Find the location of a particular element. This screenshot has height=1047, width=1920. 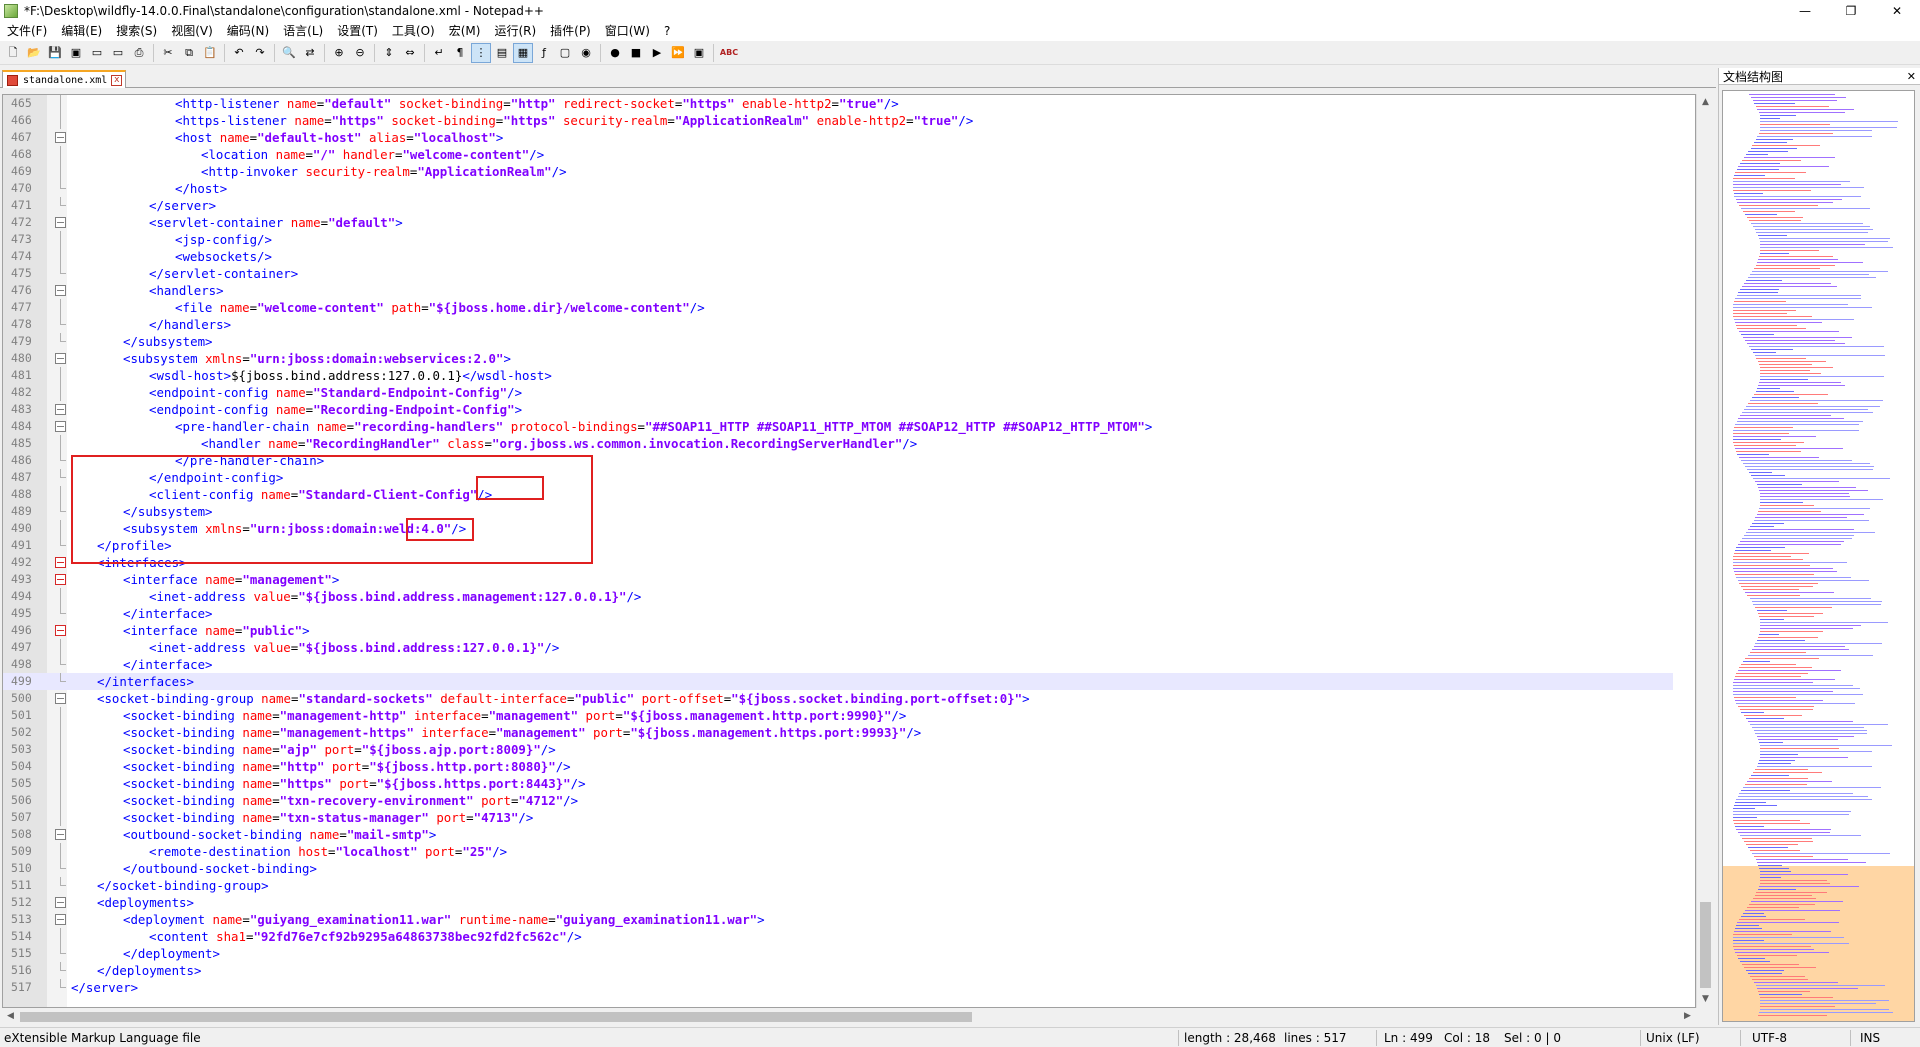

monitor-icon: ◉ is located at coordinates (586, 53).